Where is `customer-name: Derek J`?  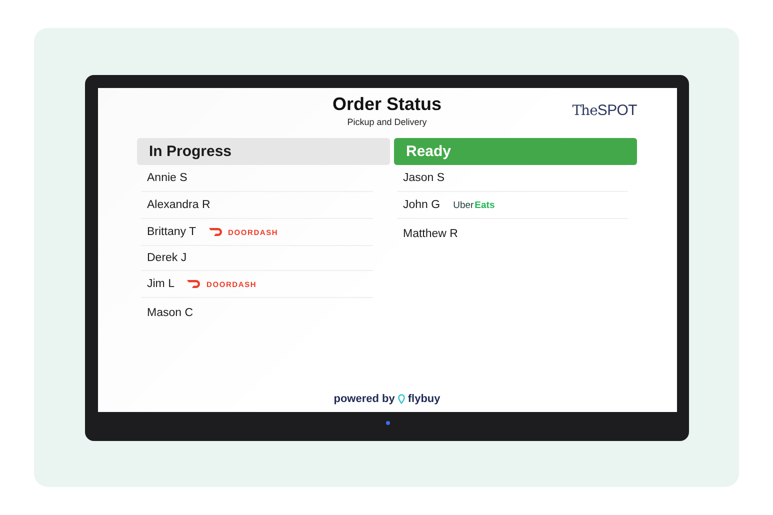 customer-name: Derek J is located at coordinates (167, 258).